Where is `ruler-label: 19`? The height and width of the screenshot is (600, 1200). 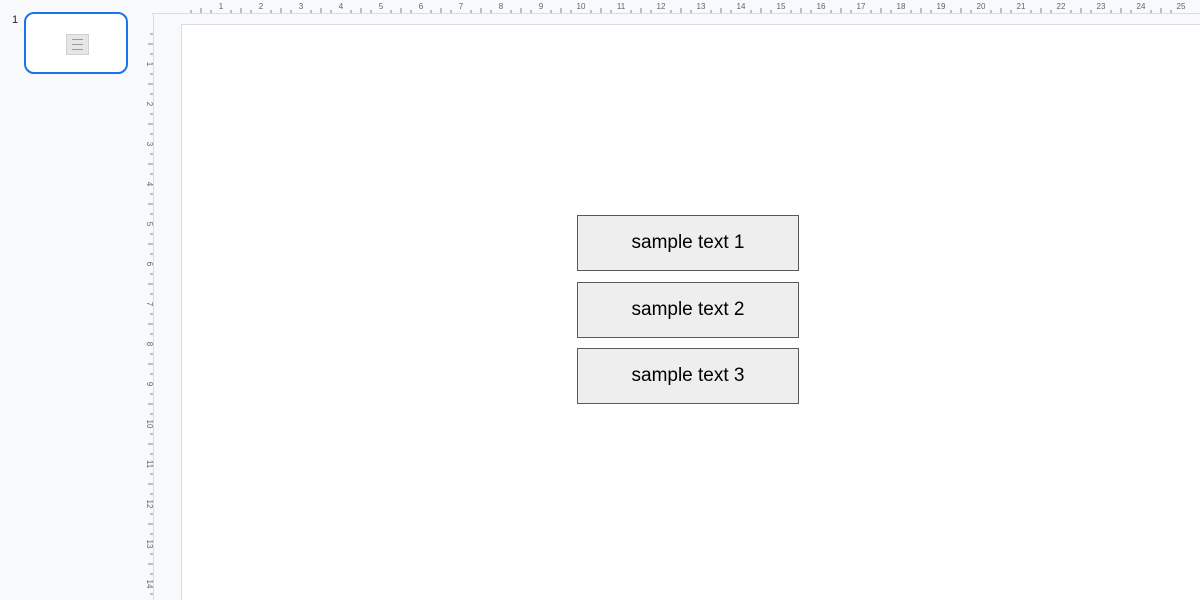 ruler-label: 19 is located at coordinates (941, 6).